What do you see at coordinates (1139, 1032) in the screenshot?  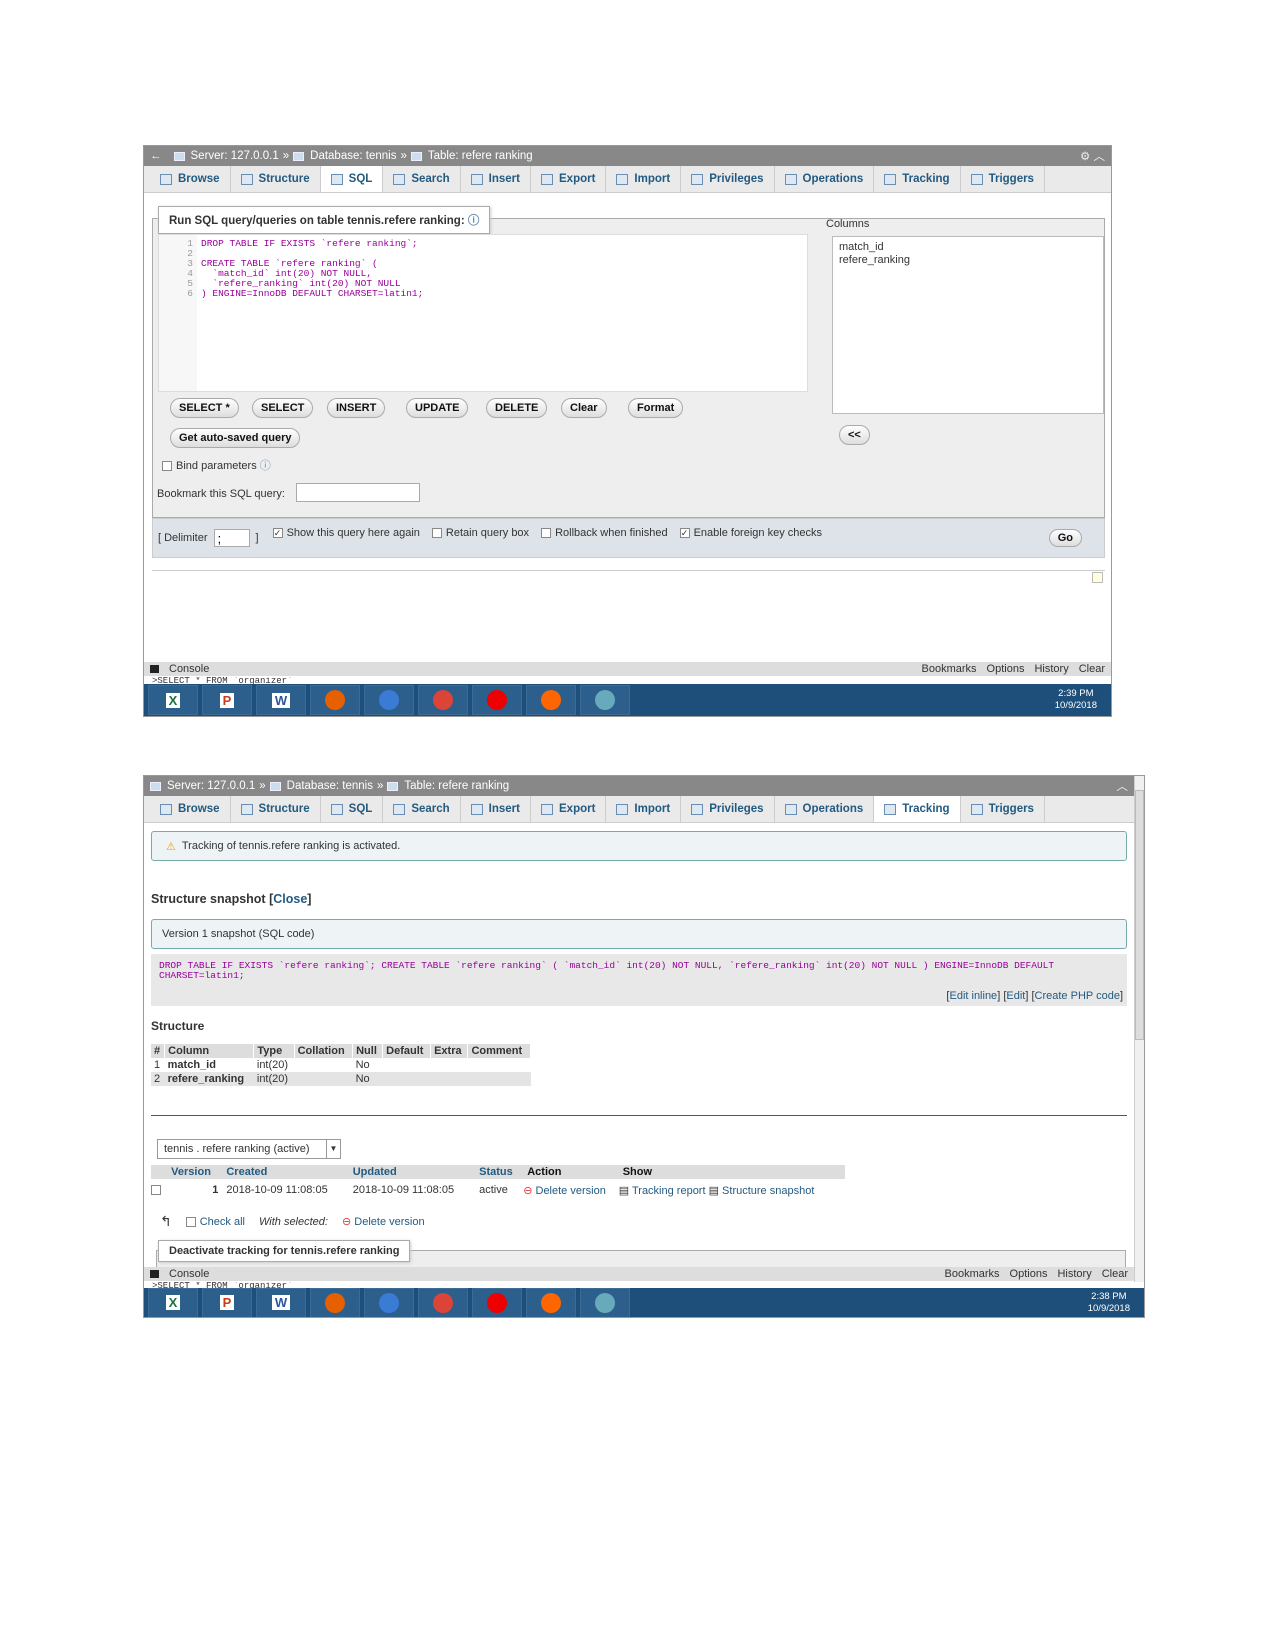 I see `scrollbar` at bounding box center [1139, 1032].